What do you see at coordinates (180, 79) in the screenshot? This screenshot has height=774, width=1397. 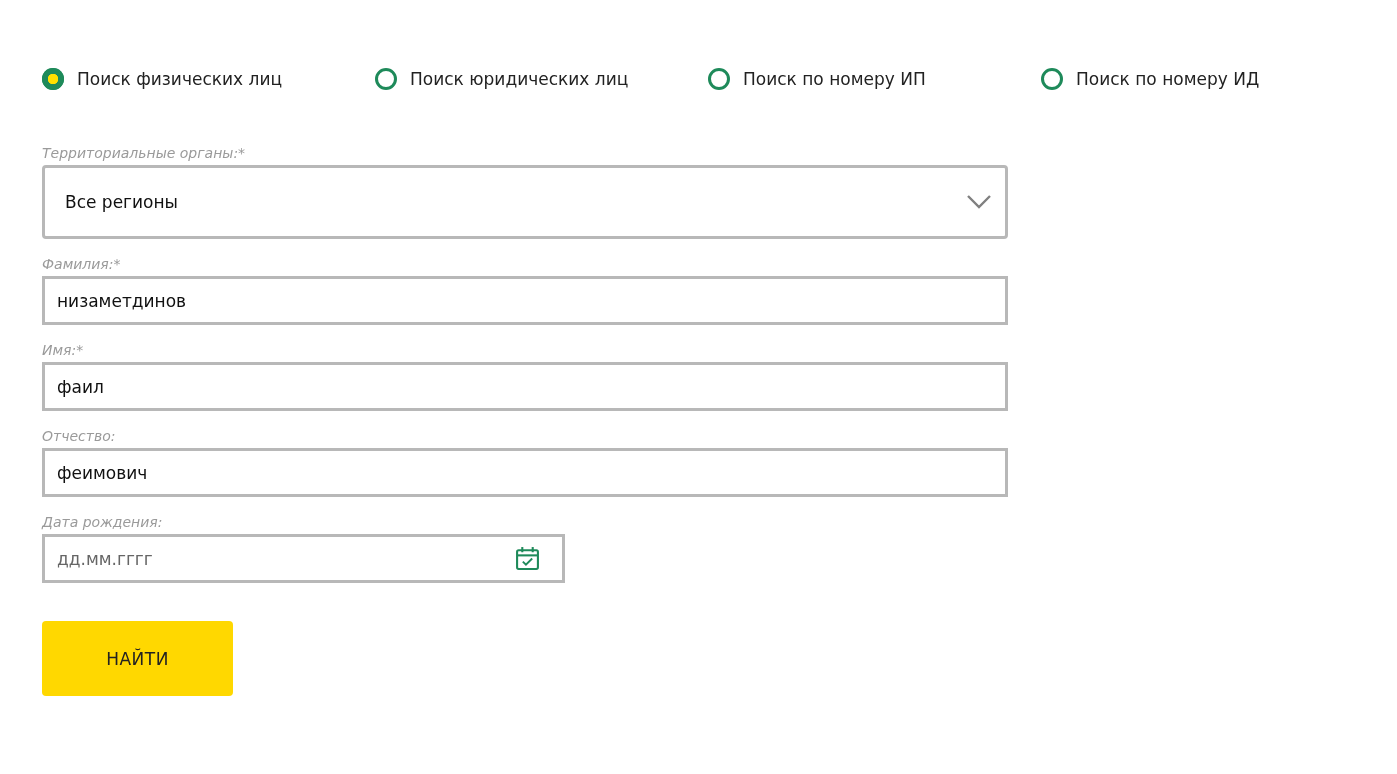 I see `radio-label: Поиск физических лиц` at bounding box center [180, 79].